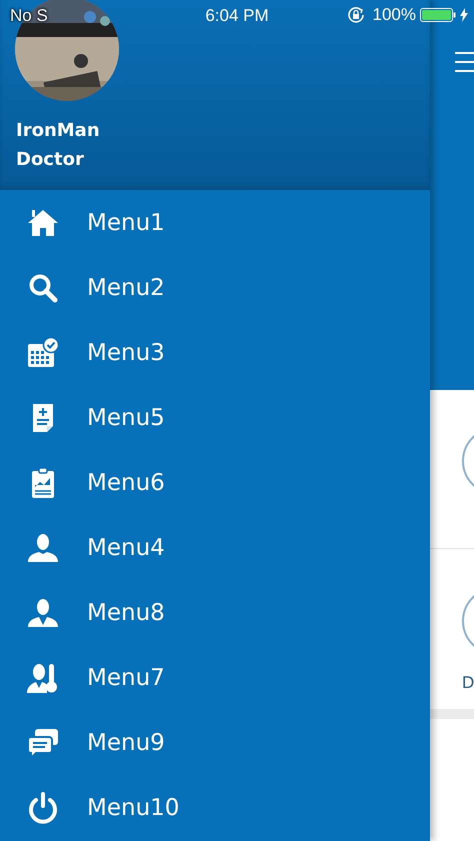  Describe the element at coordinates (58, 131) in the screenshot. I see `user-name: IronMan` at that location.